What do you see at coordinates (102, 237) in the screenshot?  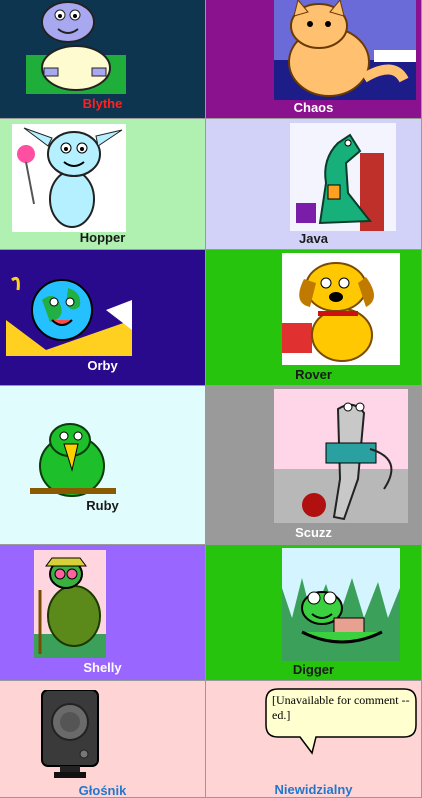 I see `hopper-label: Hopper` at bounding box center [102, 237].